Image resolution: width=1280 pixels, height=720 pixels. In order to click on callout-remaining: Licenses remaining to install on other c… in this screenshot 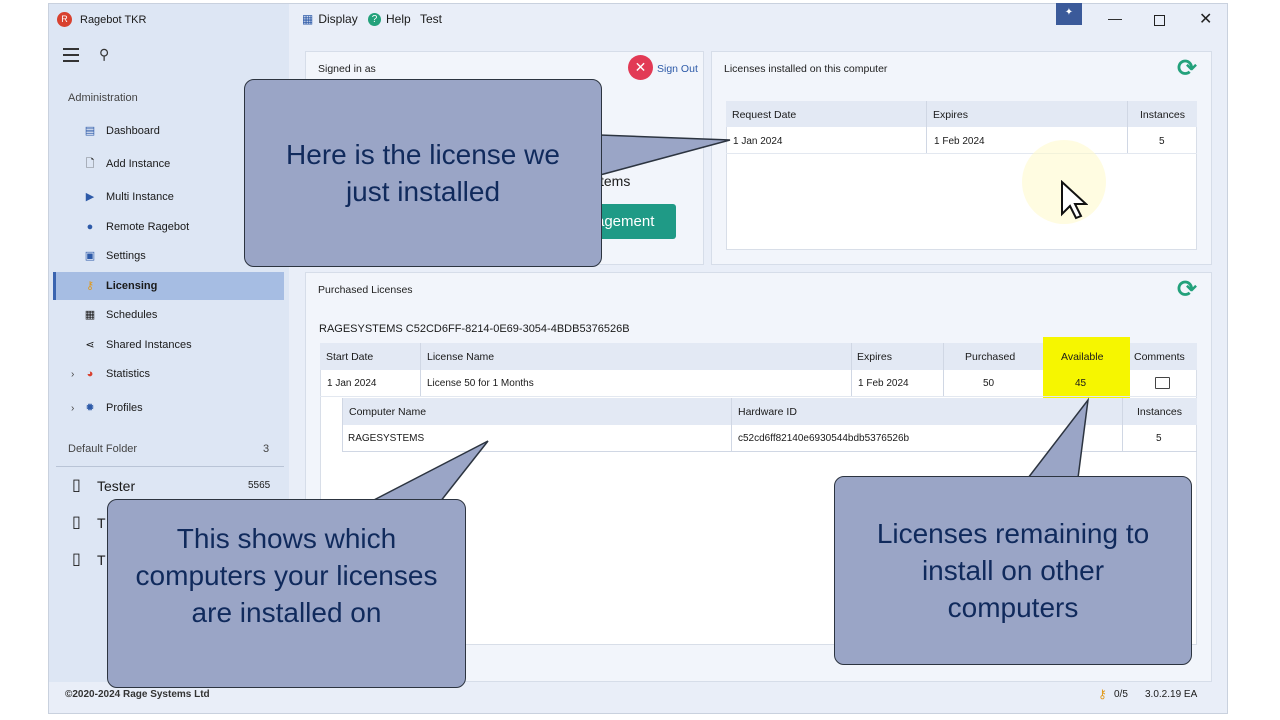, I will do `click(1013, 570)`.